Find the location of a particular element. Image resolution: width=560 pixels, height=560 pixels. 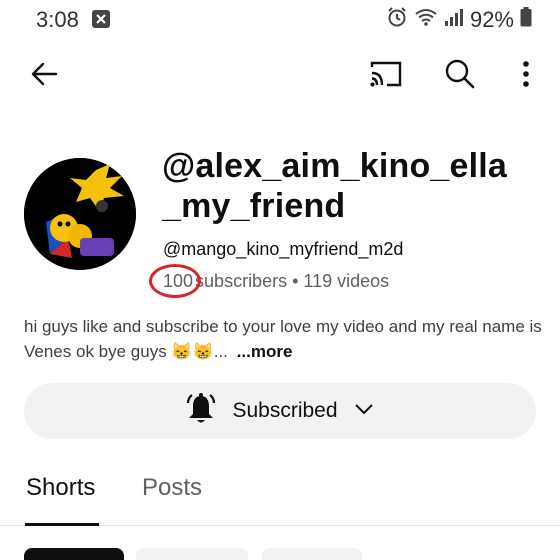

channel-tabs: Shorts Posts is located at coordinates (280, 496).